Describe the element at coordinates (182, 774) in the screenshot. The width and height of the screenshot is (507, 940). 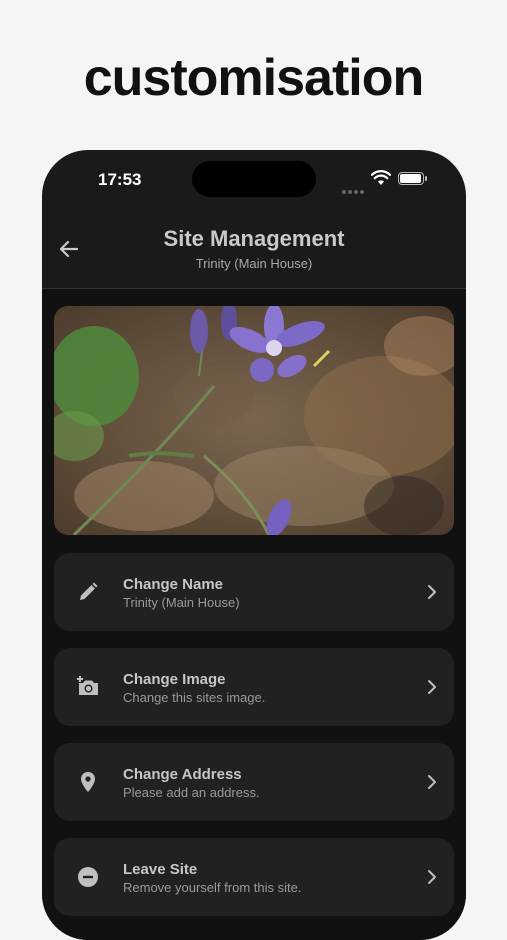
I see `menu-item-label: Change Address` at that location.